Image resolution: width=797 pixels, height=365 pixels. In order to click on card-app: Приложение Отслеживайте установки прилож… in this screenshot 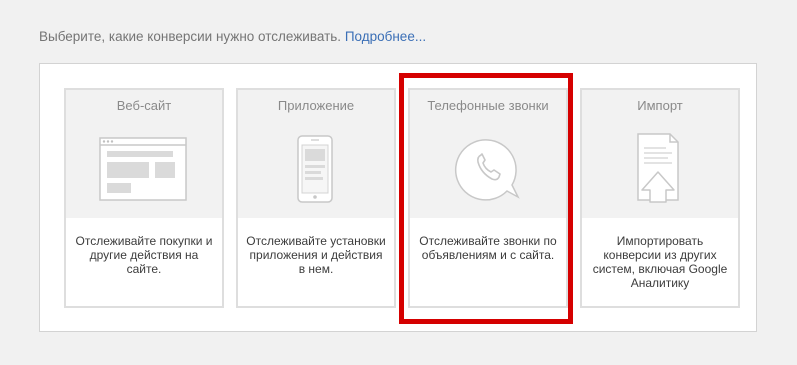, I will do `click(316, 198)`.